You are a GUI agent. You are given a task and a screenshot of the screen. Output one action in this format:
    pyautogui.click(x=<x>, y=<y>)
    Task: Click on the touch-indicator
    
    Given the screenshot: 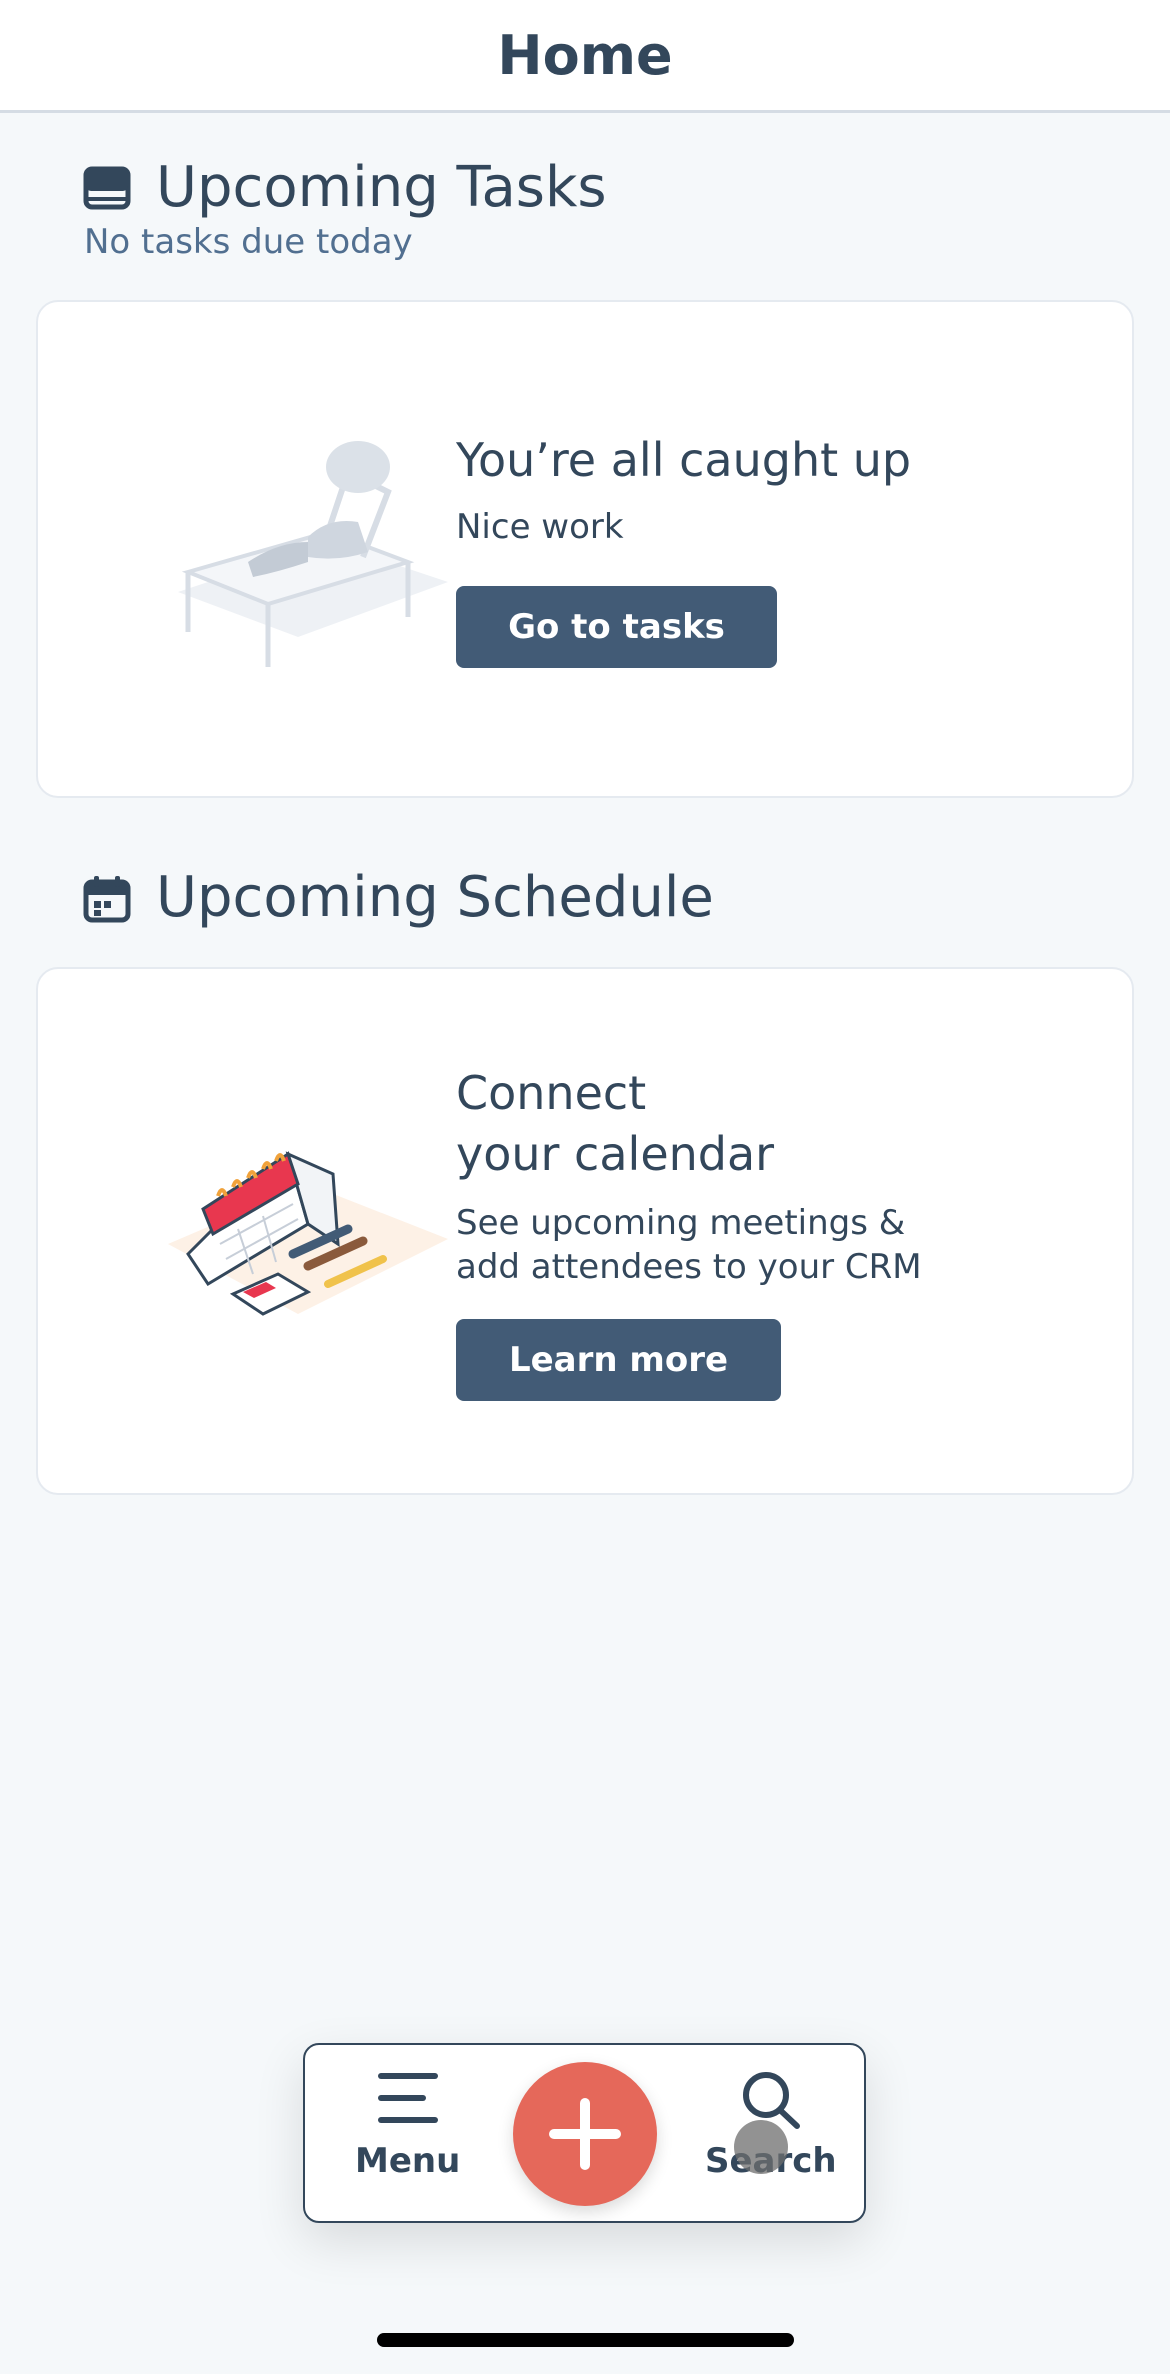 What is the action you would take?
    pyautogui.click(x=761, y=2147)
    